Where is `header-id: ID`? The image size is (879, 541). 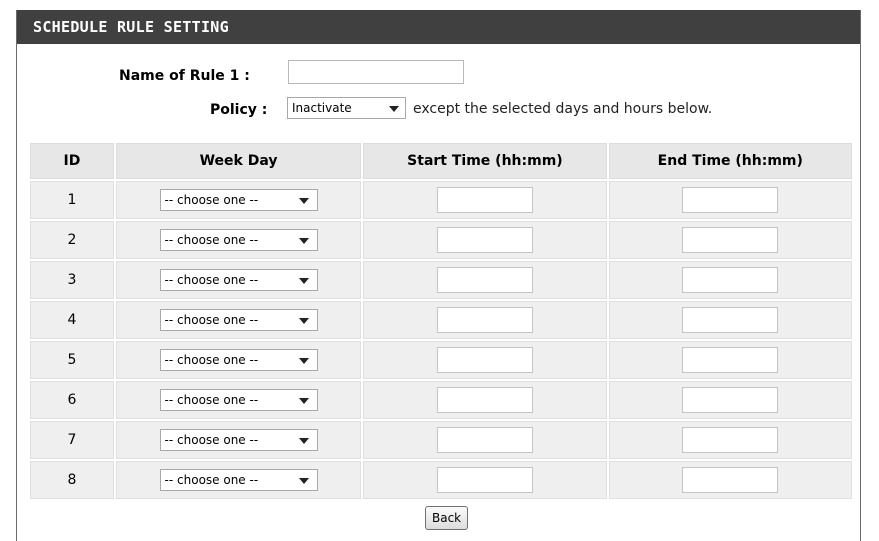 header-id: ID is located at coordinates (72, 161).